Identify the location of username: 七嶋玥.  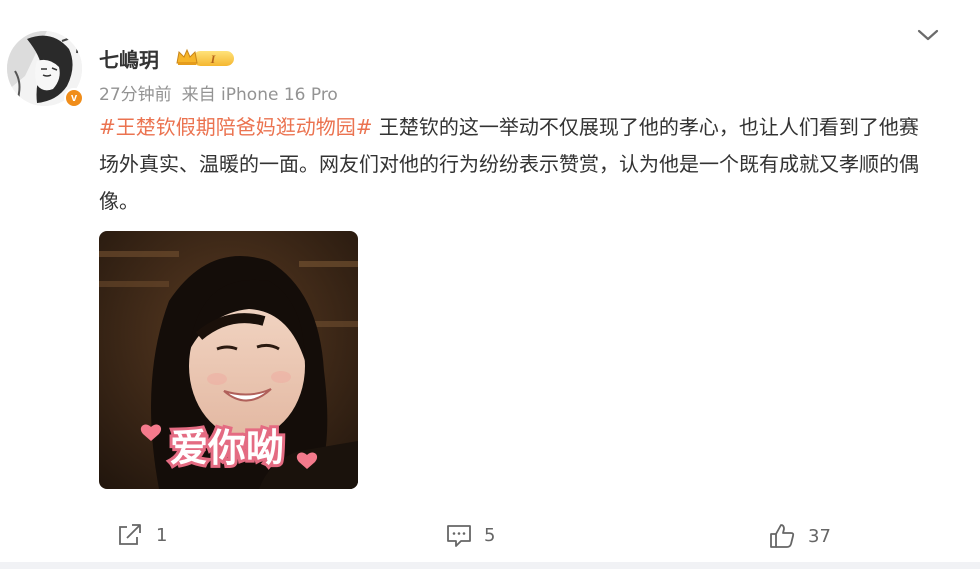
(129, 58).